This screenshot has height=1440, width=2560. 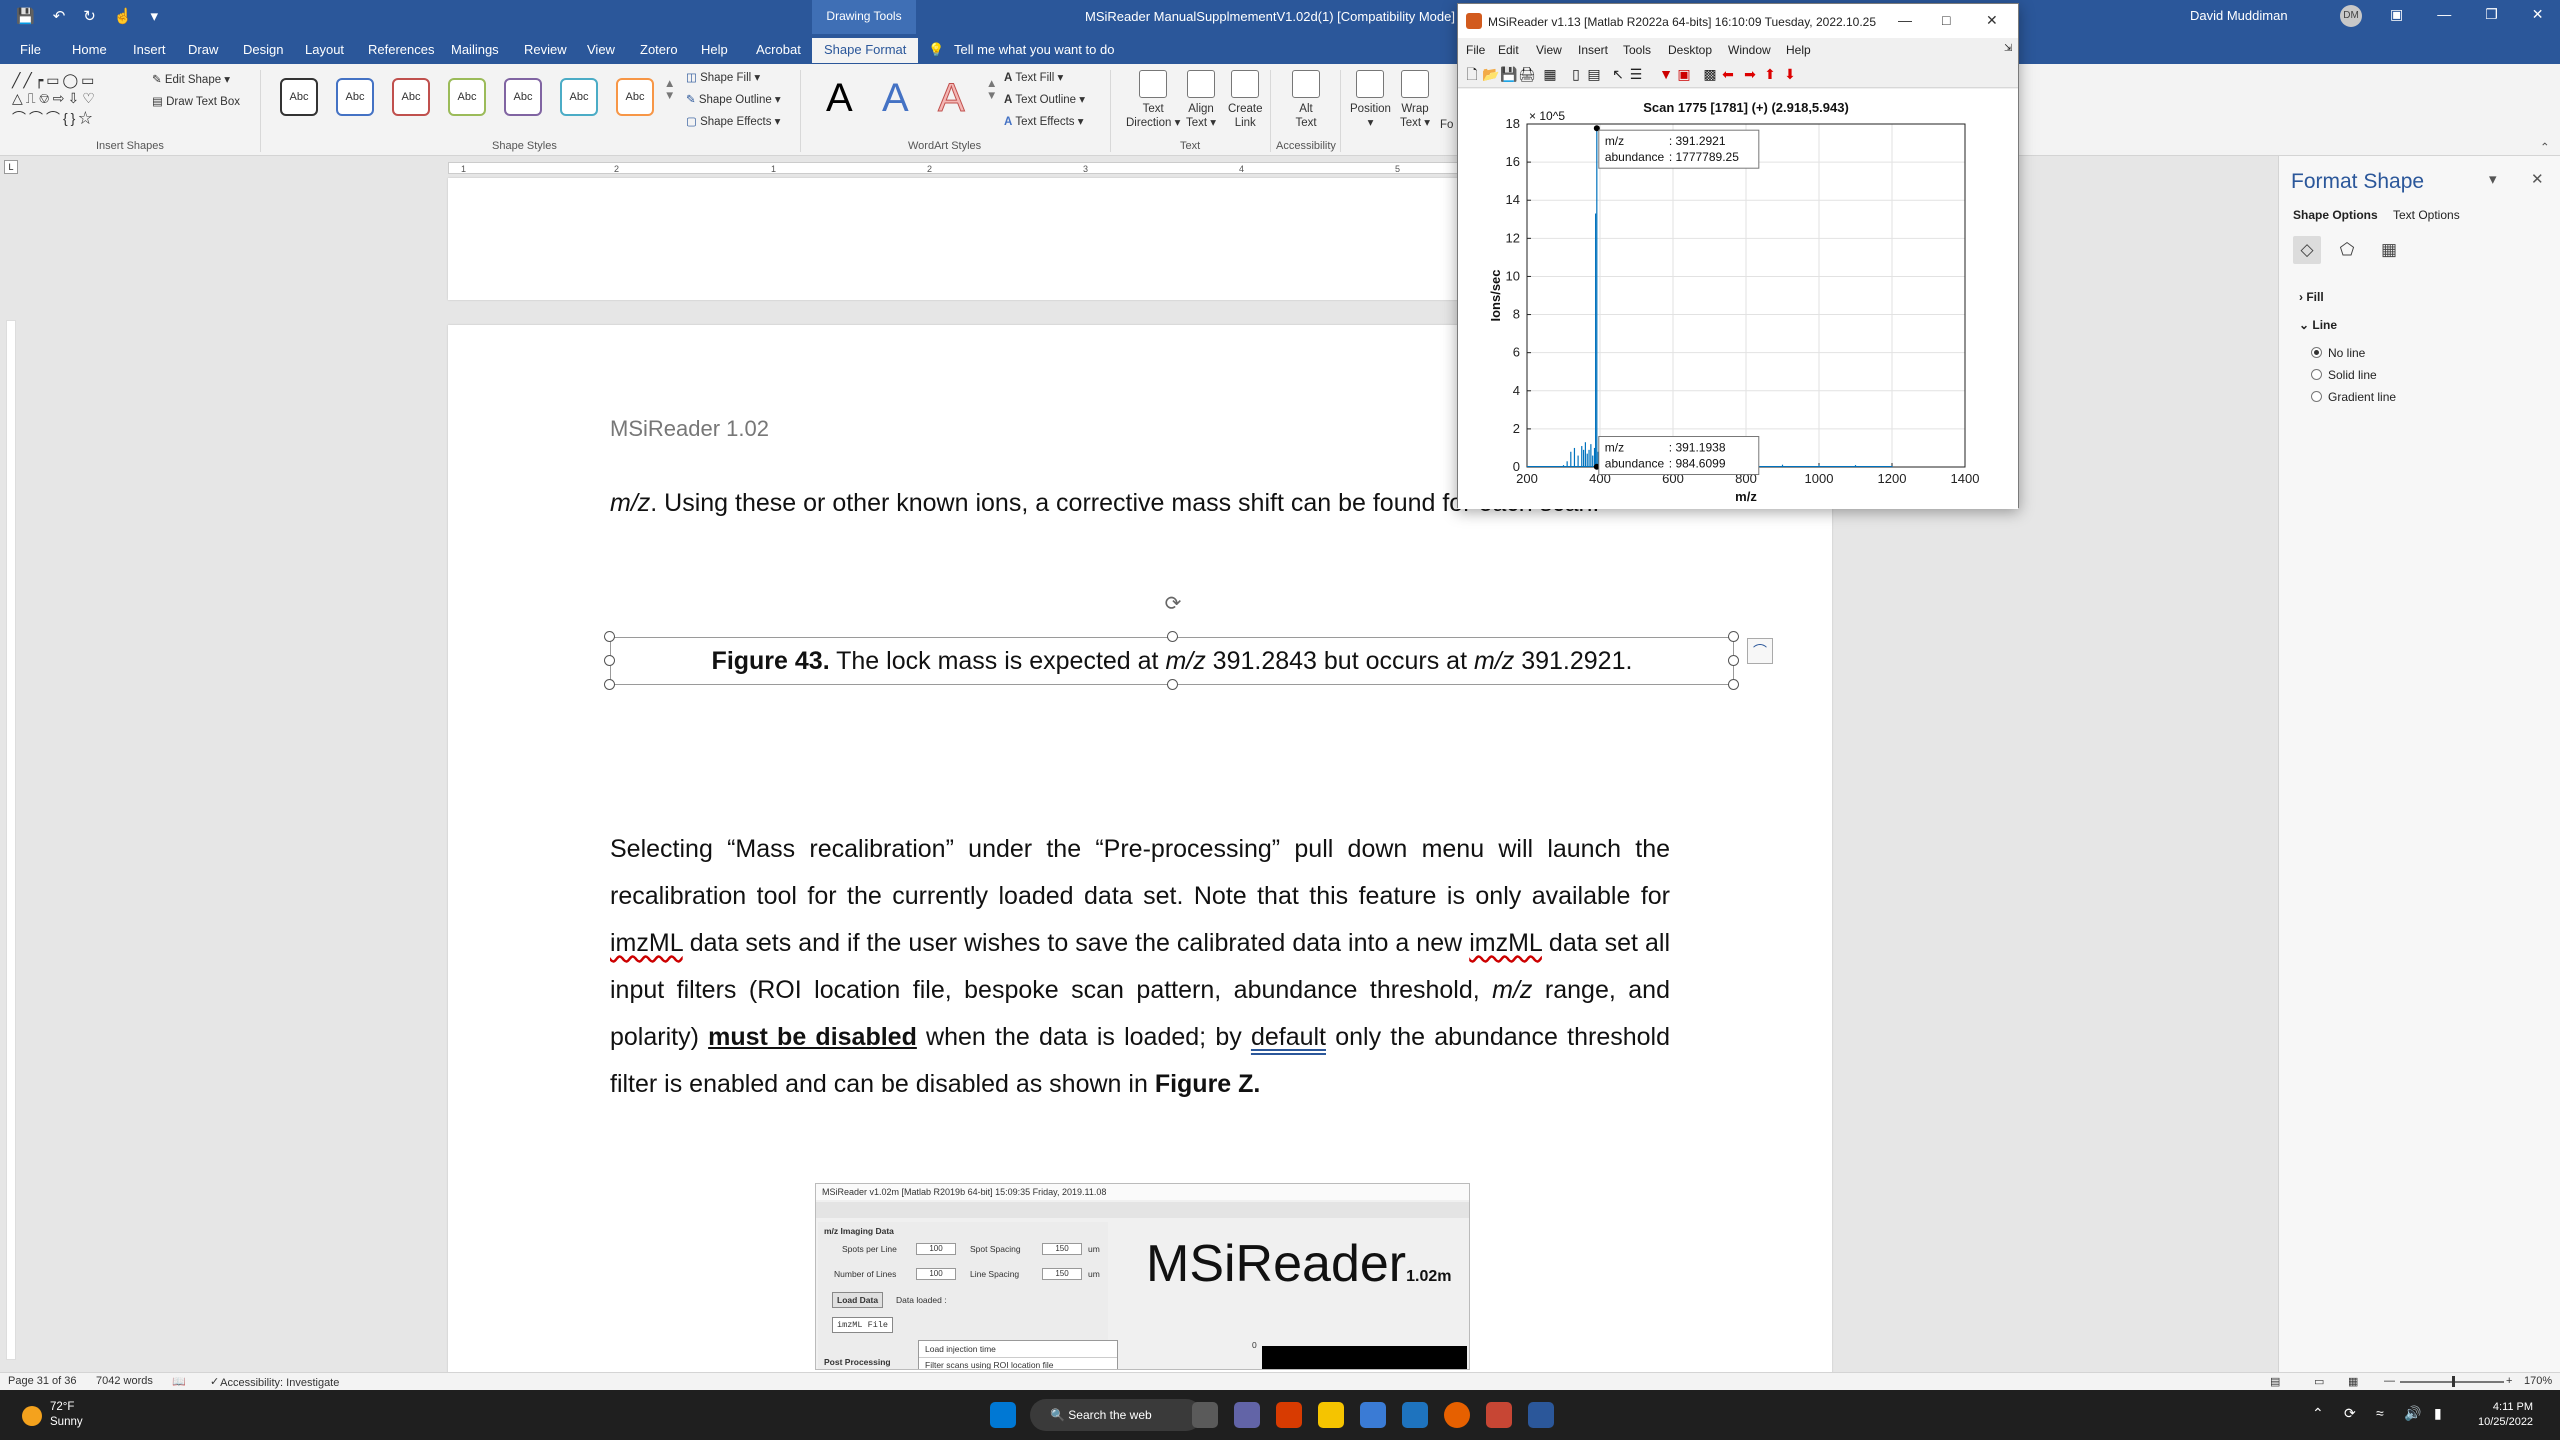 What do you see at coordinates (2316, 396) in the screenshot?
I see `radio-gradient-line-control` at bounding box center [2316, 396].